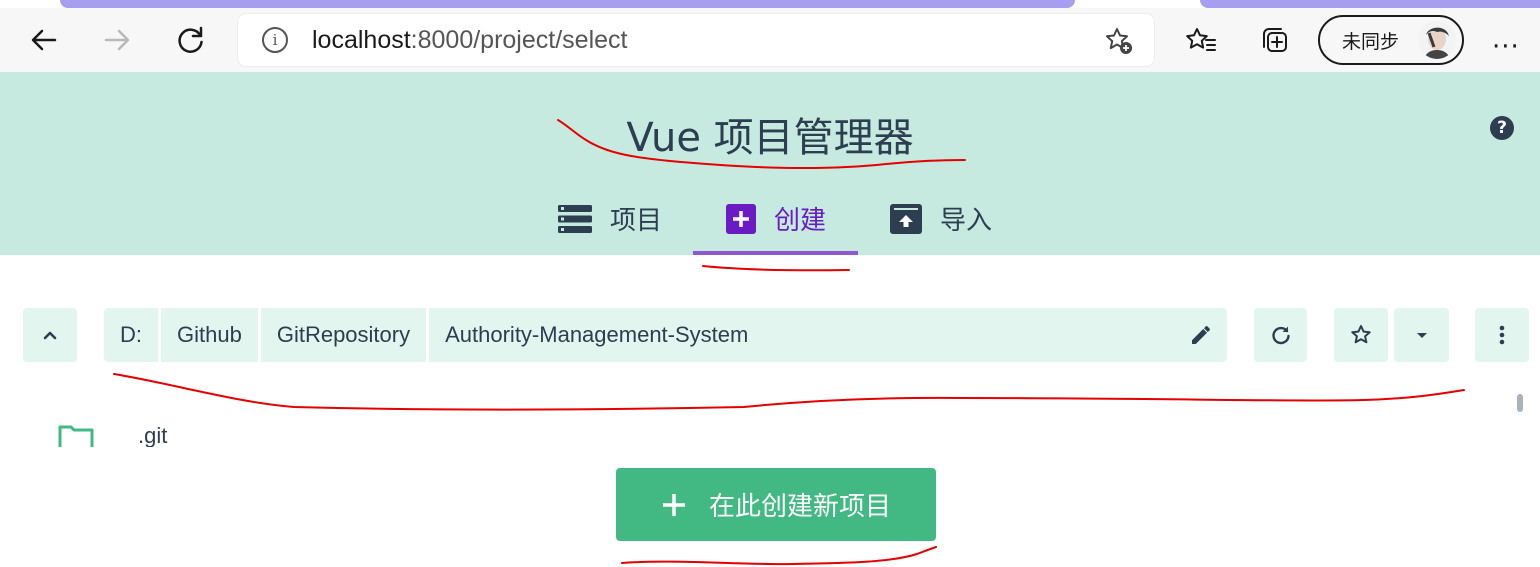 This screenshot has width=1540, height=567. I want to click on profile-button: 未同步, so click(1391, 40).